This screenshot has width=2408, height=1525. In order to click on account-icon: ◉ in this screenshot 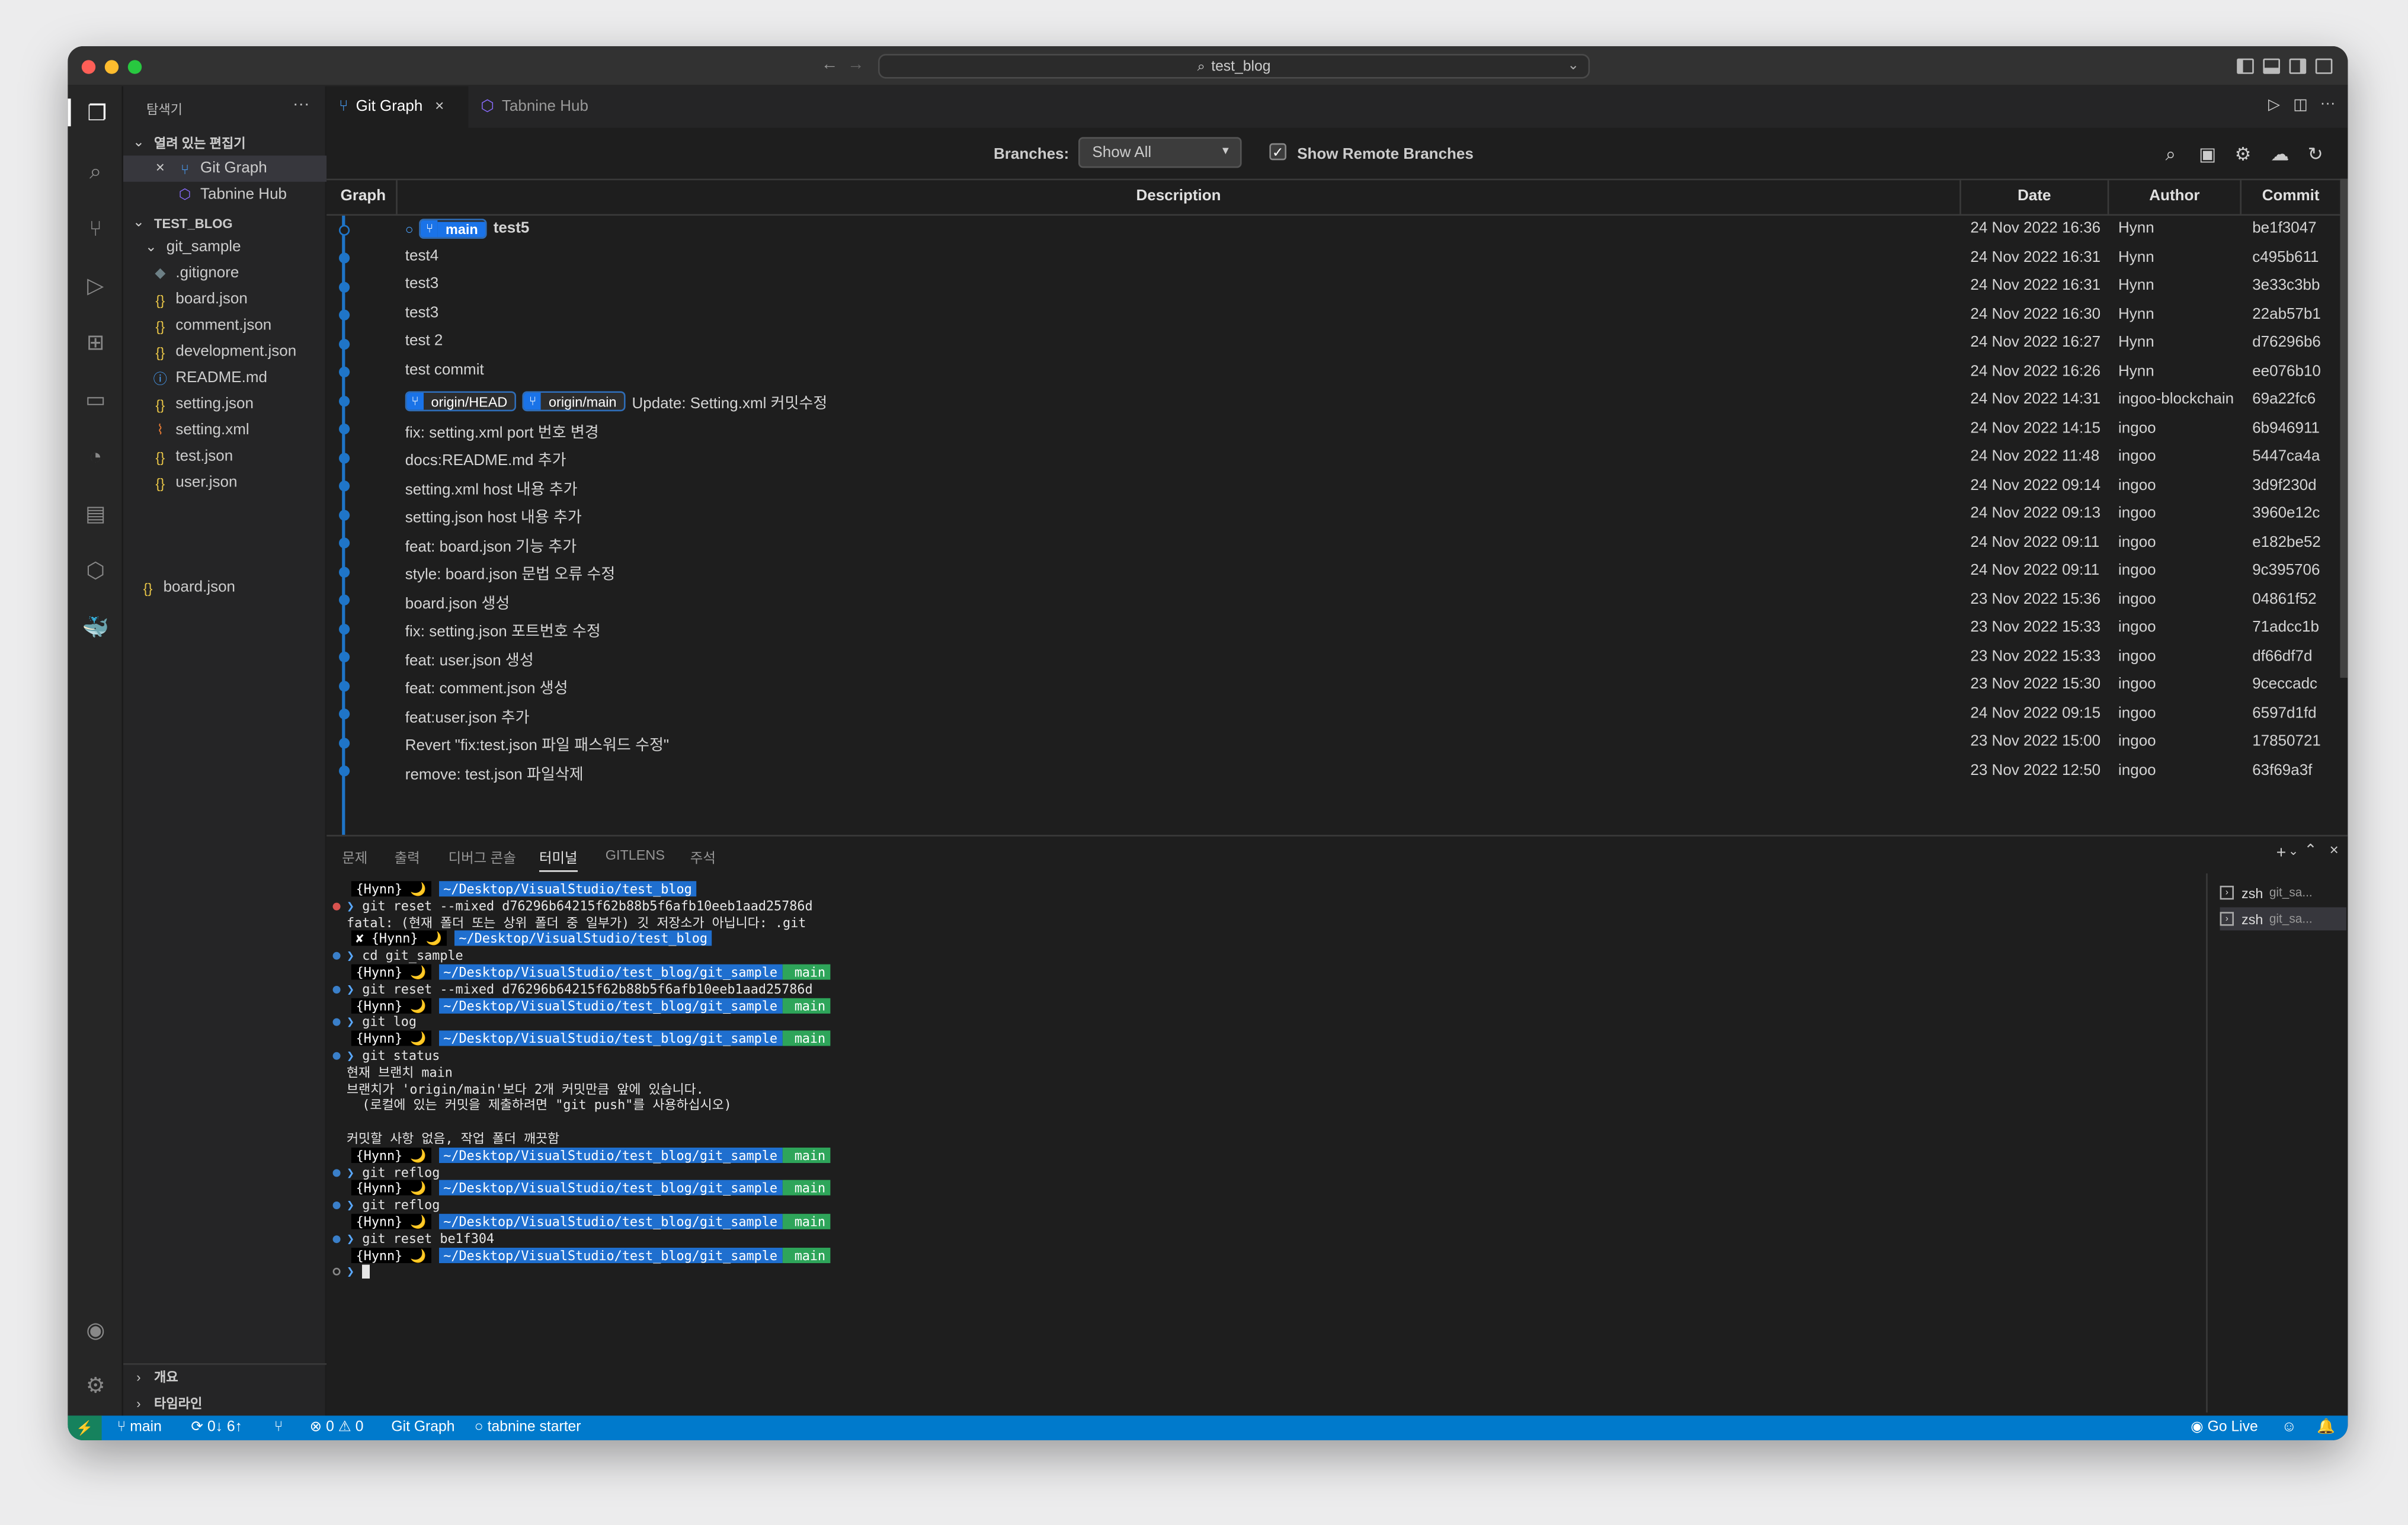, I will do `click(96, 1329)`.